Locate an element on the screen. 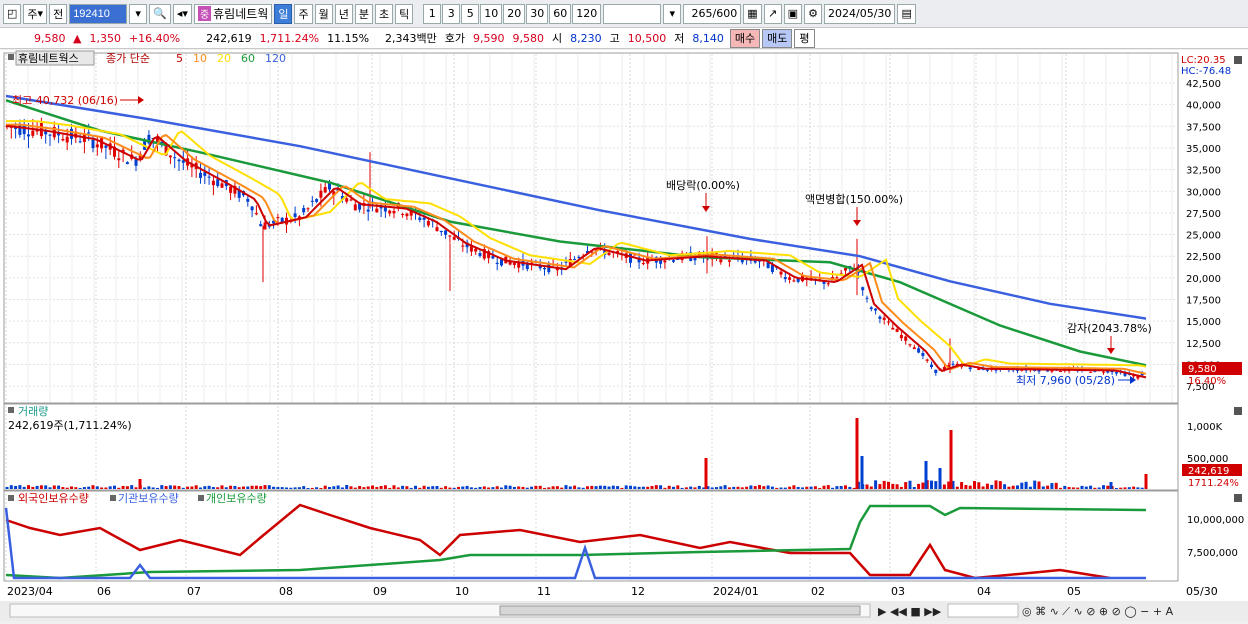 The width and height of the screenshot is (1248, 624). interval-button-30: 30 is located at coordinates (537, 13).